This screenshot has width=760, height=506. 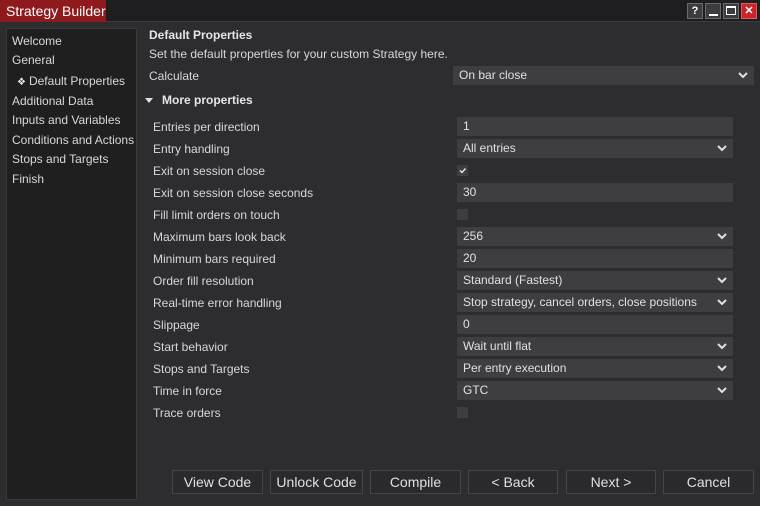 I want to click on sidebar-item-general: General, so click(x=33, y=60).